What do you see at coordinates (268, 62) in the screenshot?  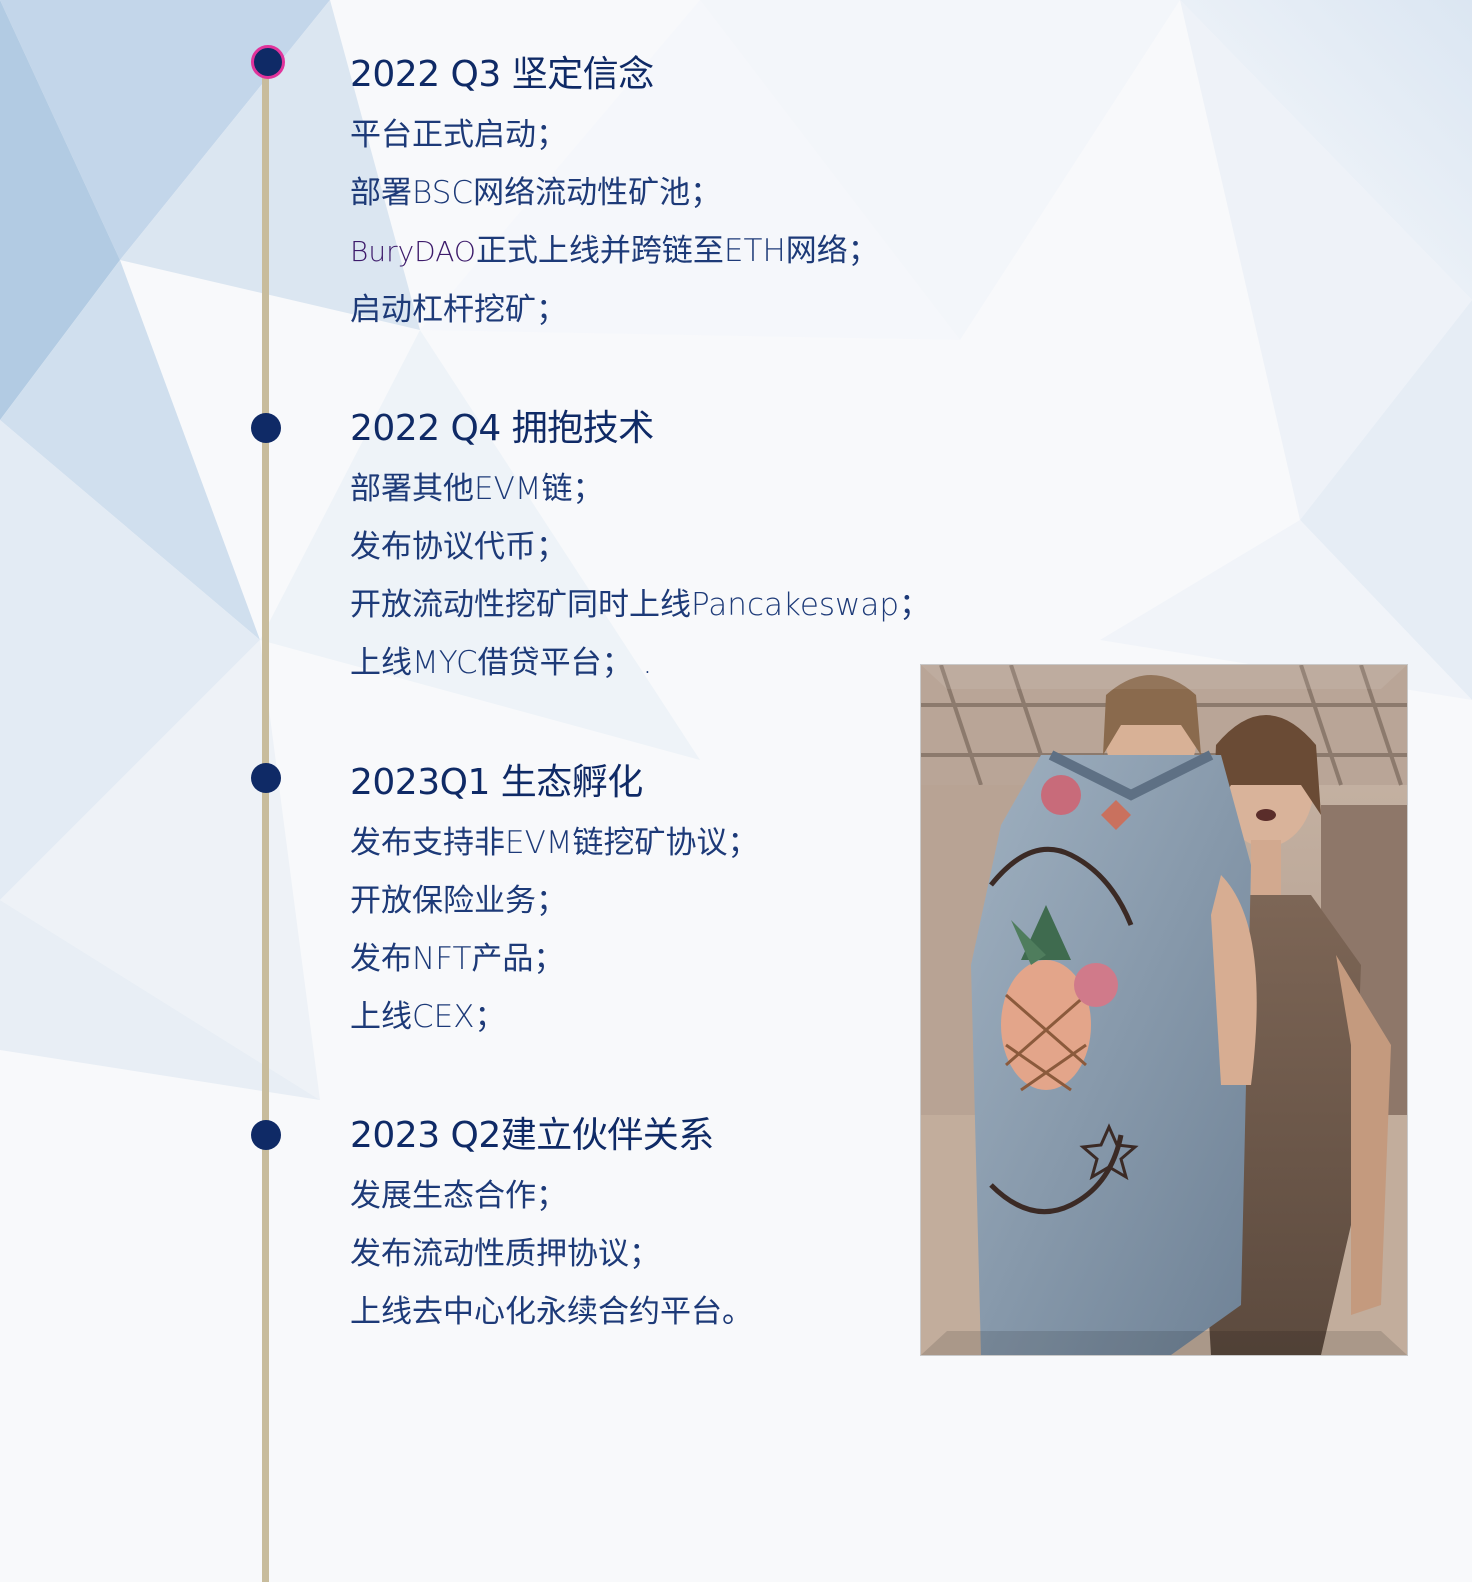 I see `timeline-dot-active` at bounding box center [268, 62].